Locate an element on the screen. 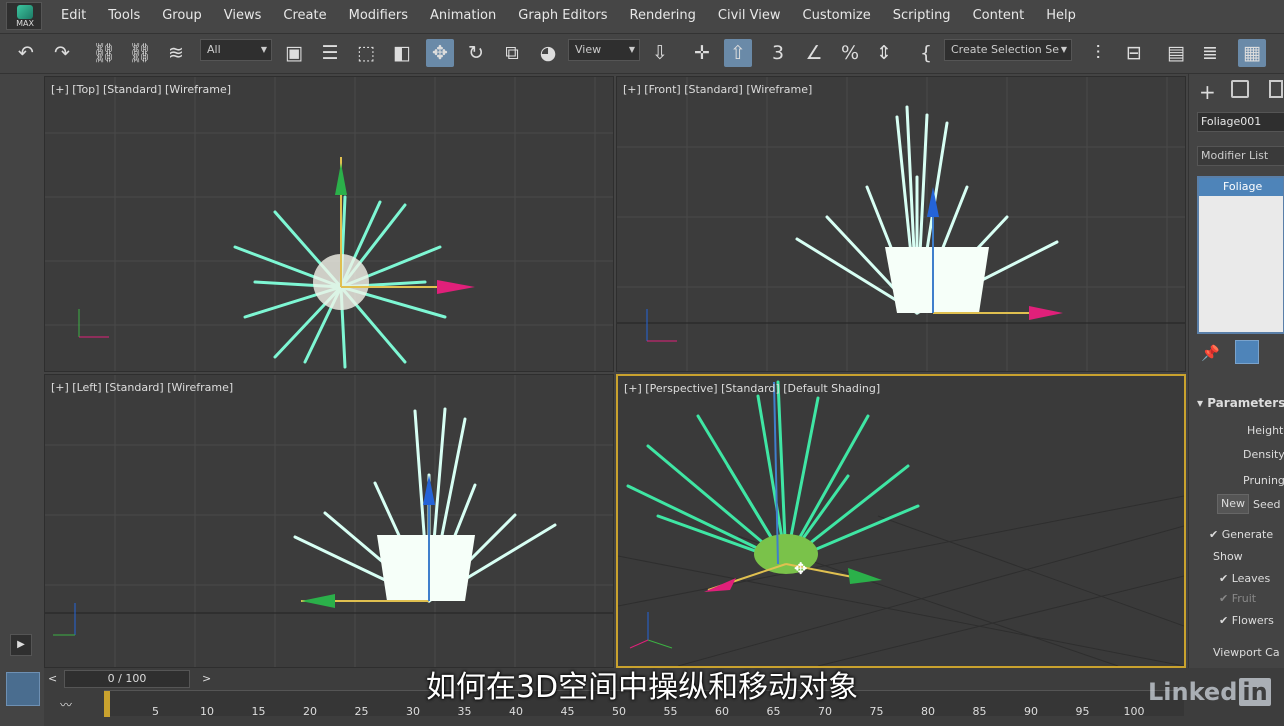 This screenshot has width=1284, height=726. undo-icon: ↶ is located at coordinates (26, 53).